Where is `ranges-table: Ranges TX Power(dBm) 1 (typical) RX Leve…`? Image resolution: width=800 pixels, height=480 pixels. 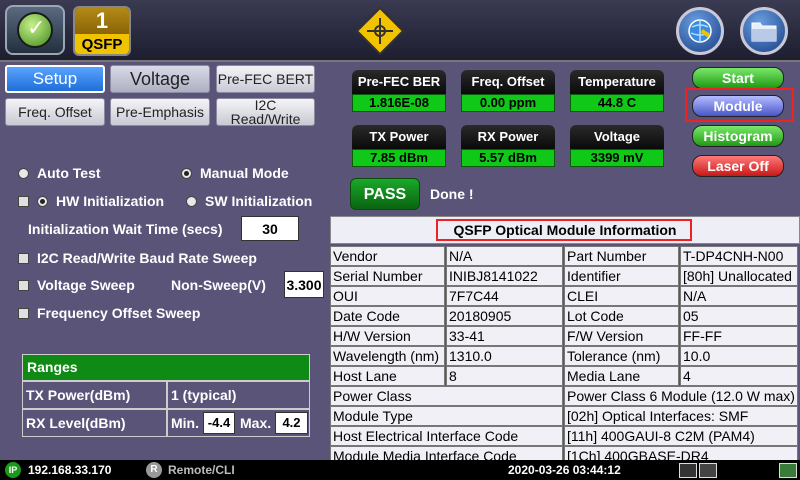
ranges-table: Ranges TX Power(dBm) 1 (typical) RX Leve… is located at coordinates (166, 395).